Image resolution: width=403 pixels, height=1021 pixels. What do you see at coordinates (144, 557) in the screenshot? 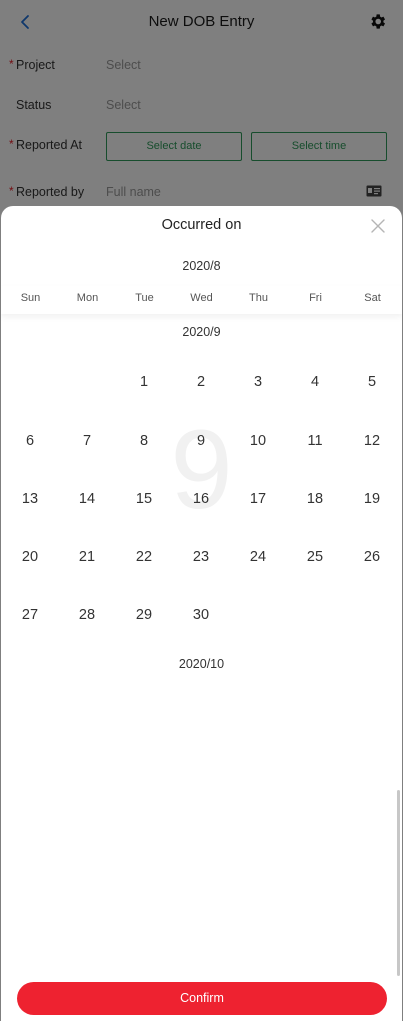
I see `calendar-day: 22` at bounding box center [144, 557].